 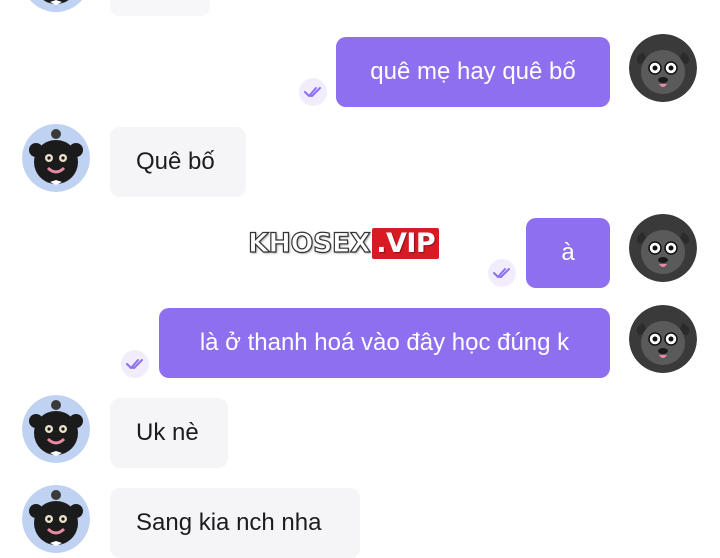 I want to click on message-bubble-outgoing: à, so click(x=568, y=253).